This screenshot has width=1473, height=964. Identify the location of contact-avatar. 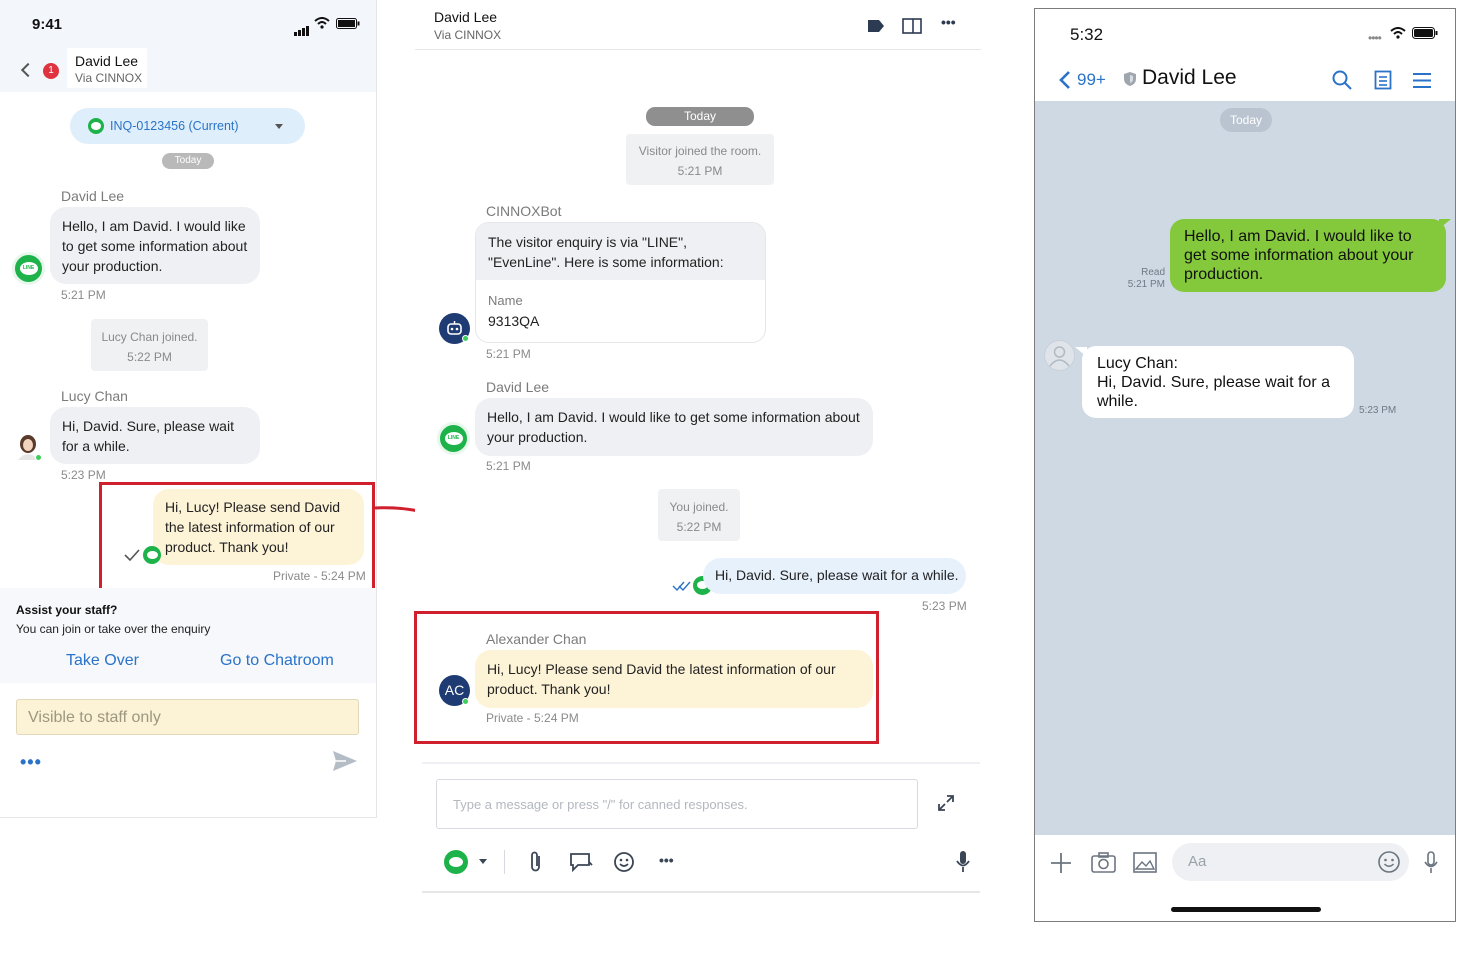
(1059, 355).